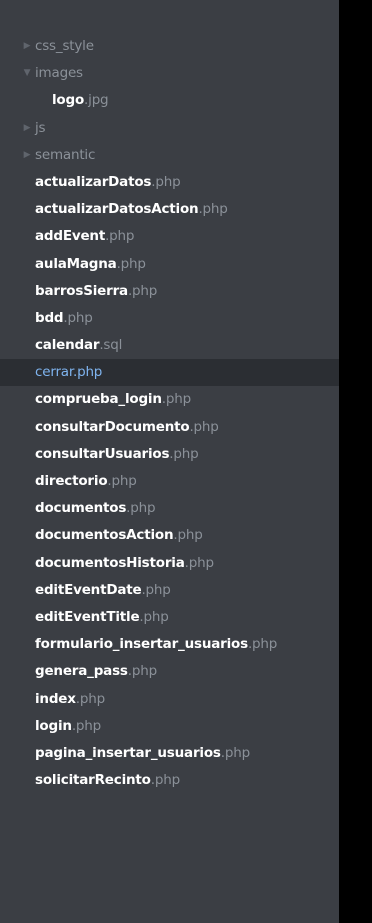 This screenshot has width=372, height=923. What do you see at coordinates (59, 73) in the screenshot?
I see `folder-label: images` at bounding box center [59, 73].